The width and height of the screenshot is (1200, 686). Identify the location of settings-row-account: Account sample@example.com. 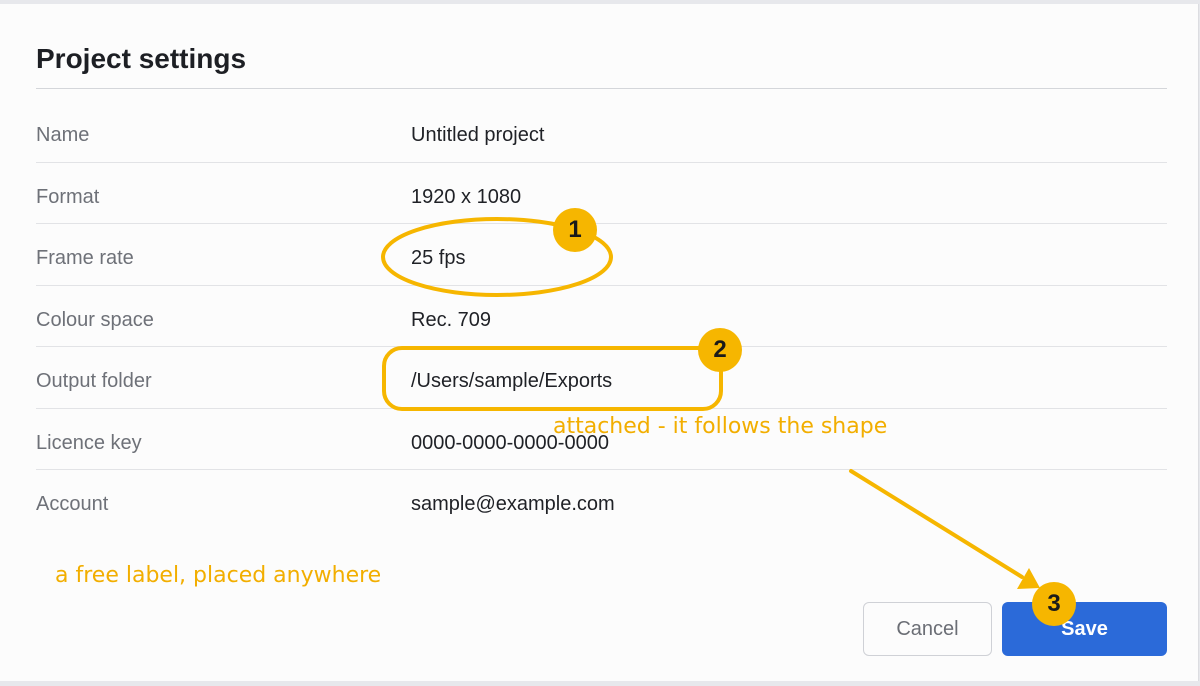
(601, 501).